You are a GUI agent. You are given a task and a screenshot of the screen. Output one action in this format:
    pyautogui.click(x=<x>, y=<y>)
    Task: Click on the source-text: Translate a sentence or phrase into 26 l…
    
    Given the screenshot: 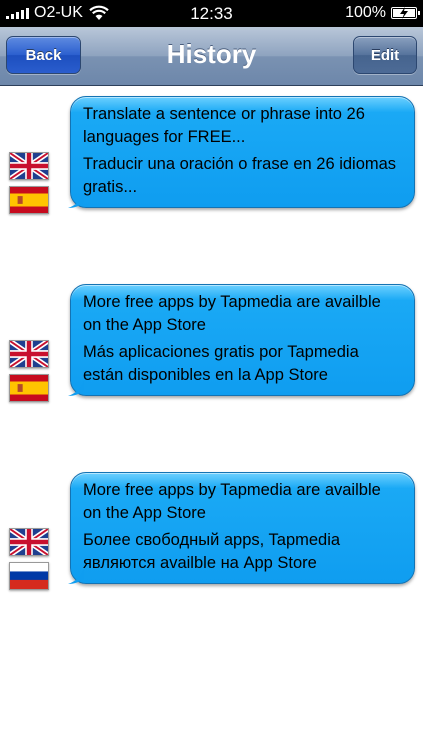 What is the action you would take?
    pyautogui.click(x=224, y=125)
    